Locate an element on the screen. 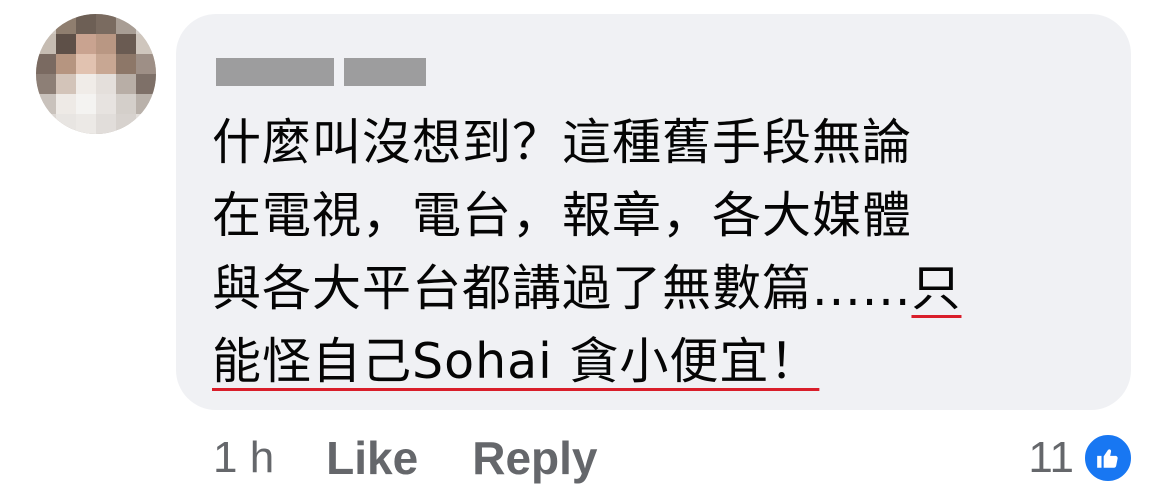 This screenshot has height=501, width=1170. underlined-text-start: 只 is located at coordinates (936, 288).